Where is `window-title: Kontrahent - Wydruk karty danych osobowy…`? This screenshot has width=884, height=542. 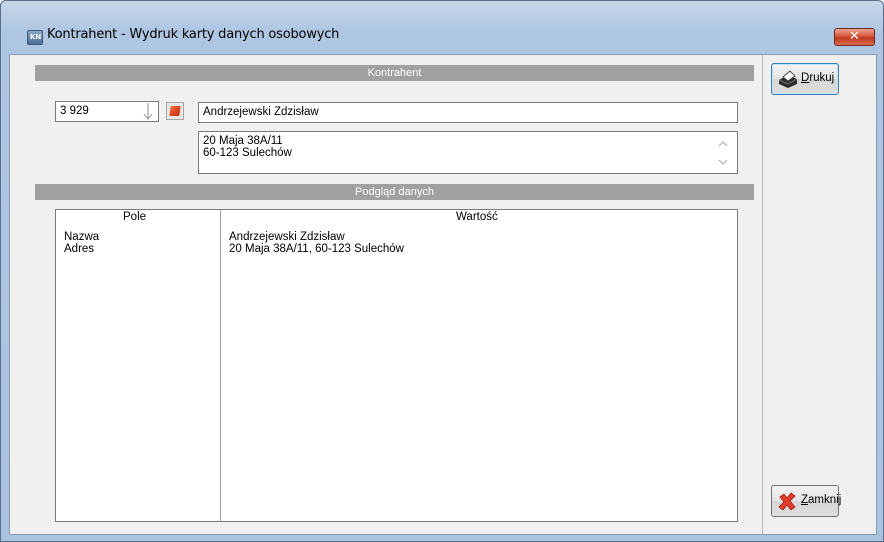 window-title: Kontrahent - Wydruk karty danych osobowy… is located at coordinates (193, 34).